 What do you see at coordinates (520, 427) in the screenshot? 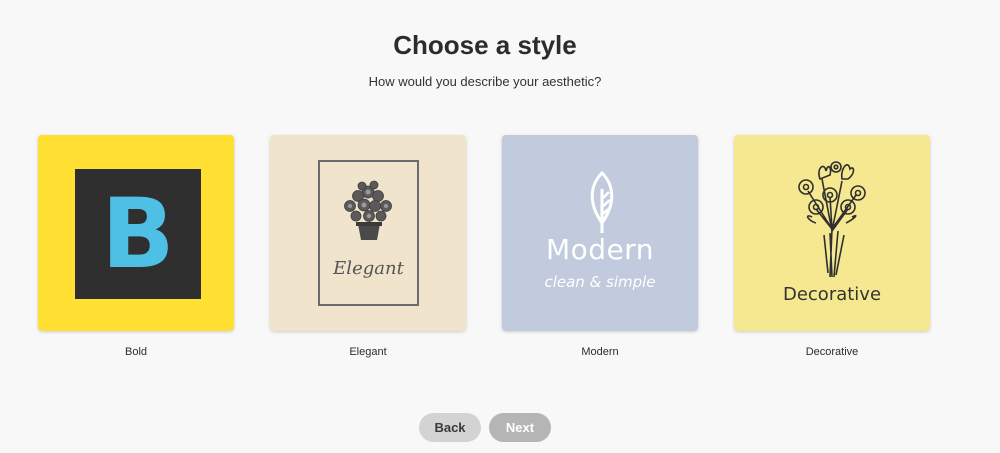
I see `next-button: Next` at bounding box center [520, 427].